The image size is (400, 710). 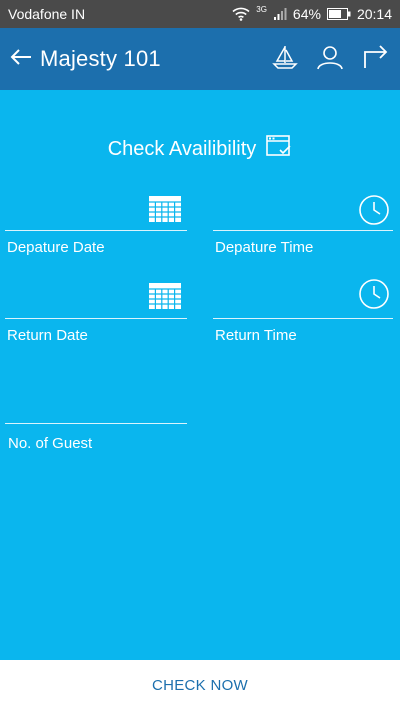 I want to click on signal-icon, so click(x=280, y=14).